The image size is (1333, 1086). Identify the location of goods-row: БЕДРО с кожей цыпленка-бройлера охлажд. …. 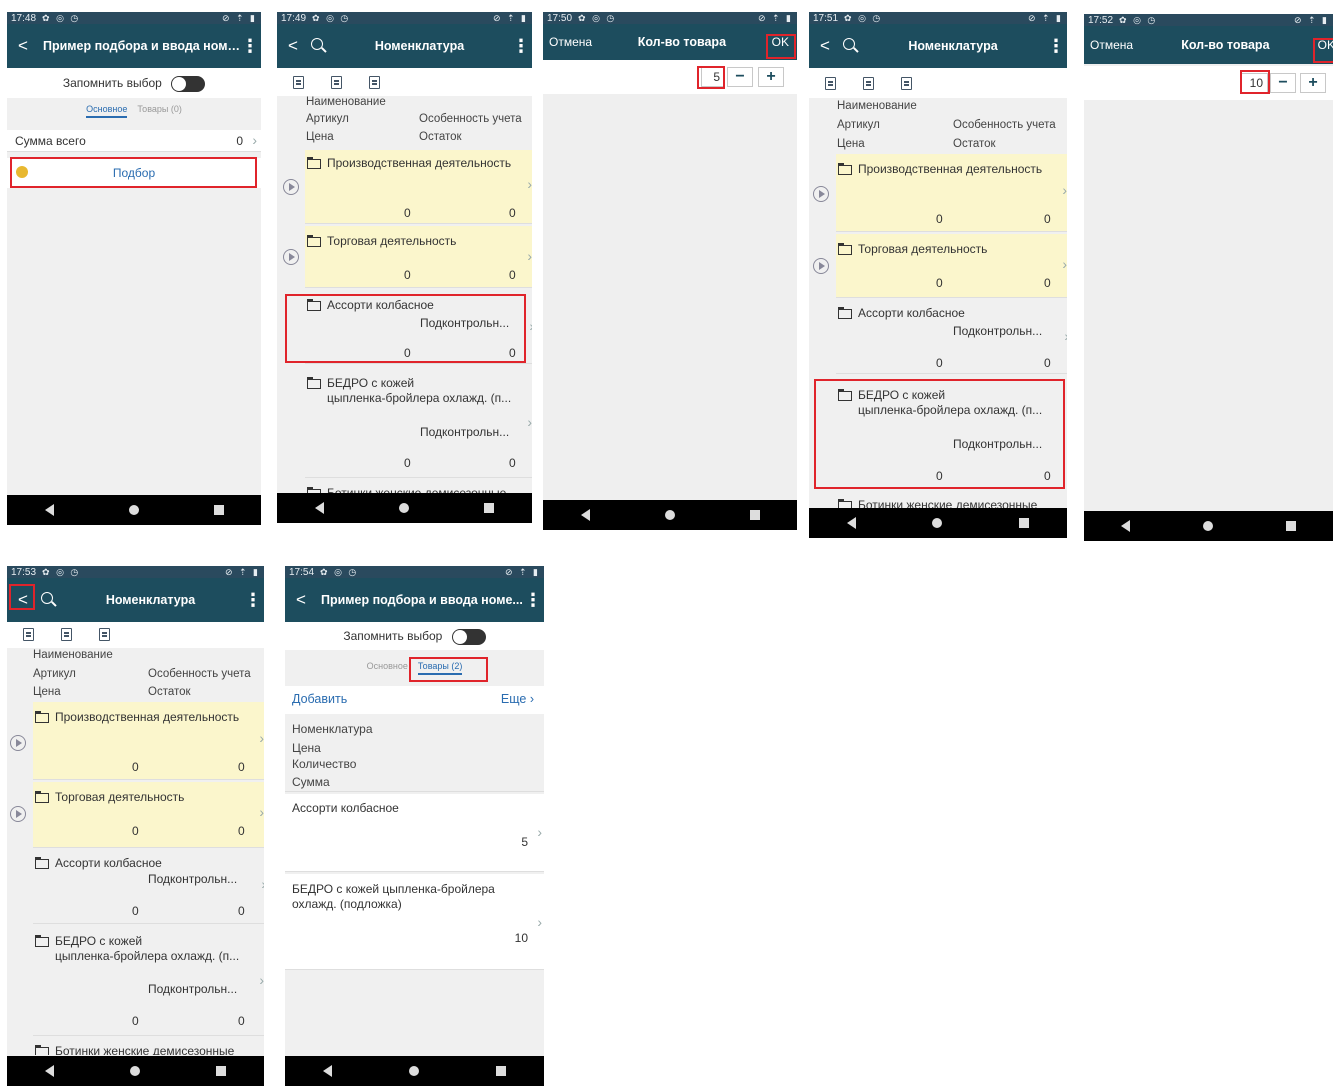
(414, 922).